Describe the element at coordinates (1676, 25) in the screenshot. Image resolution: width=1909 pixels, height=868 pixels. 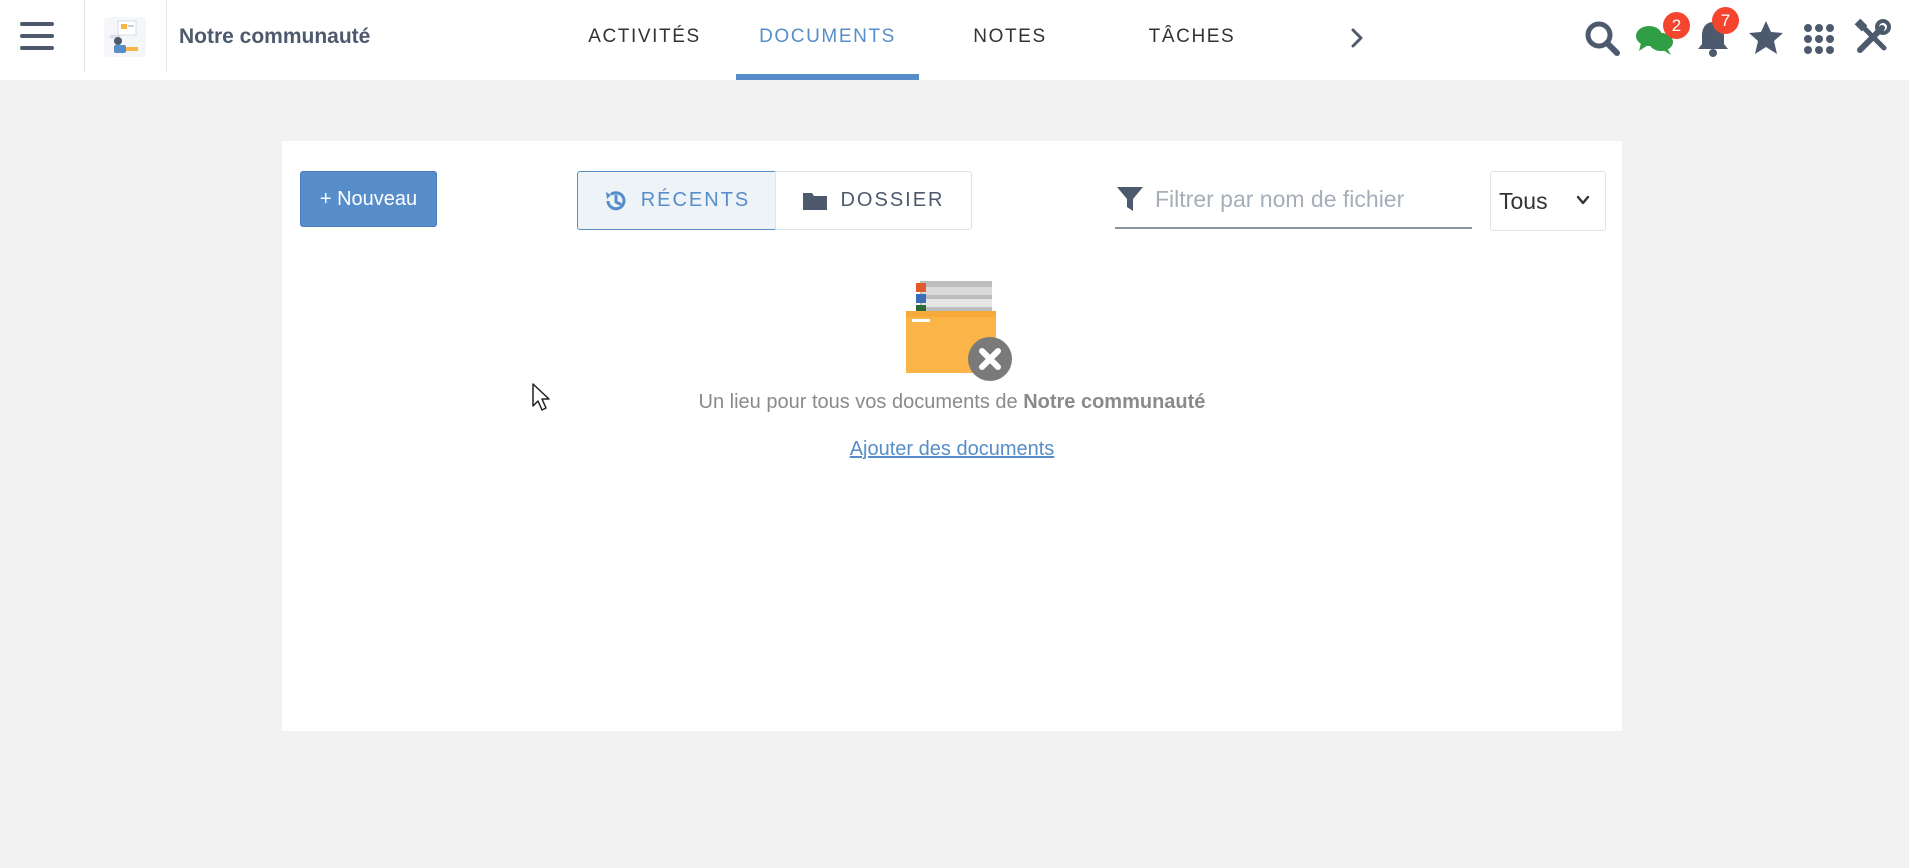
I see `chat-badge: 2` at that location.